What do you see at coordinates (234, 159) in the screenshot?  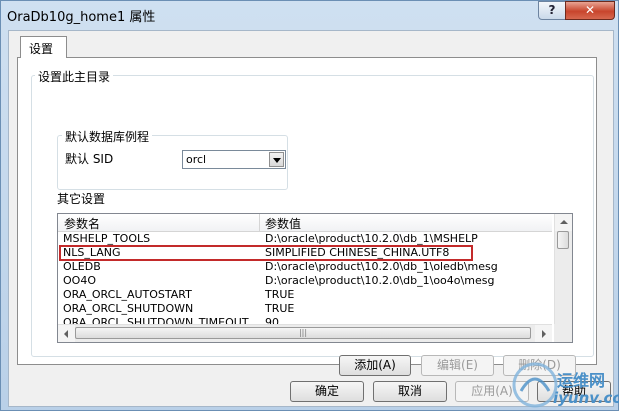 I see `default-sid-select: orcl` at bounding box center [234, 159].